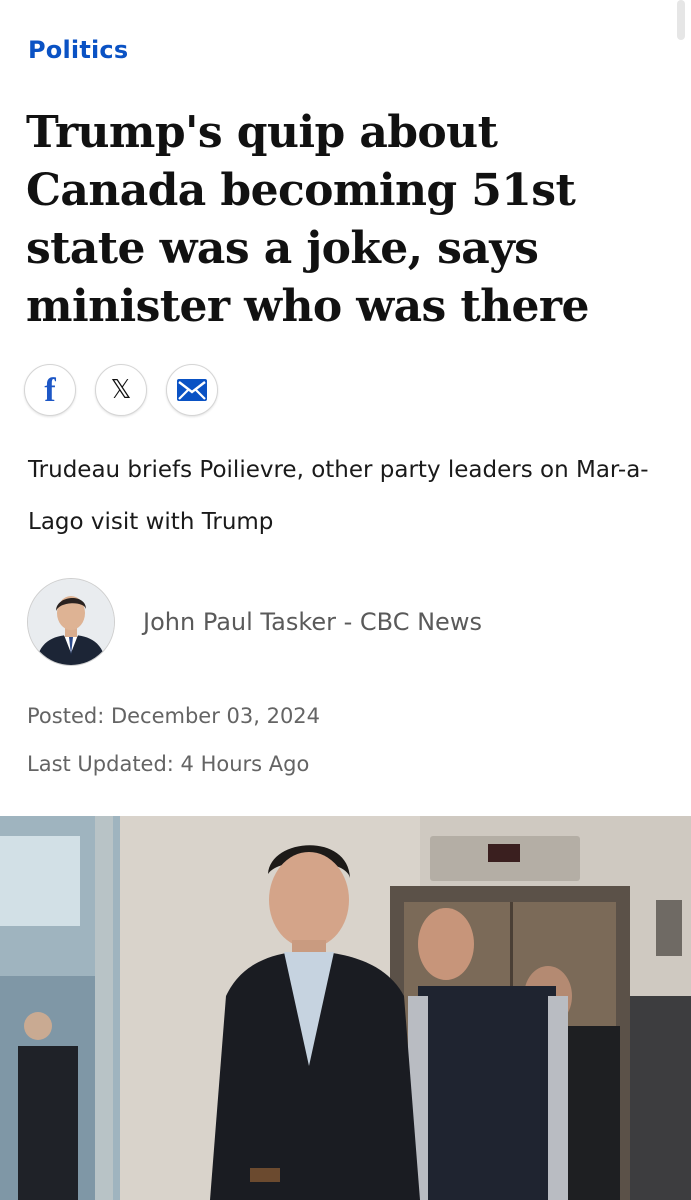 This screenshot has height=1200, width=691. What do you see at coordinates (71, 622) in the screenshot?
I see `author-avatar` at bounding box center [71, 622].